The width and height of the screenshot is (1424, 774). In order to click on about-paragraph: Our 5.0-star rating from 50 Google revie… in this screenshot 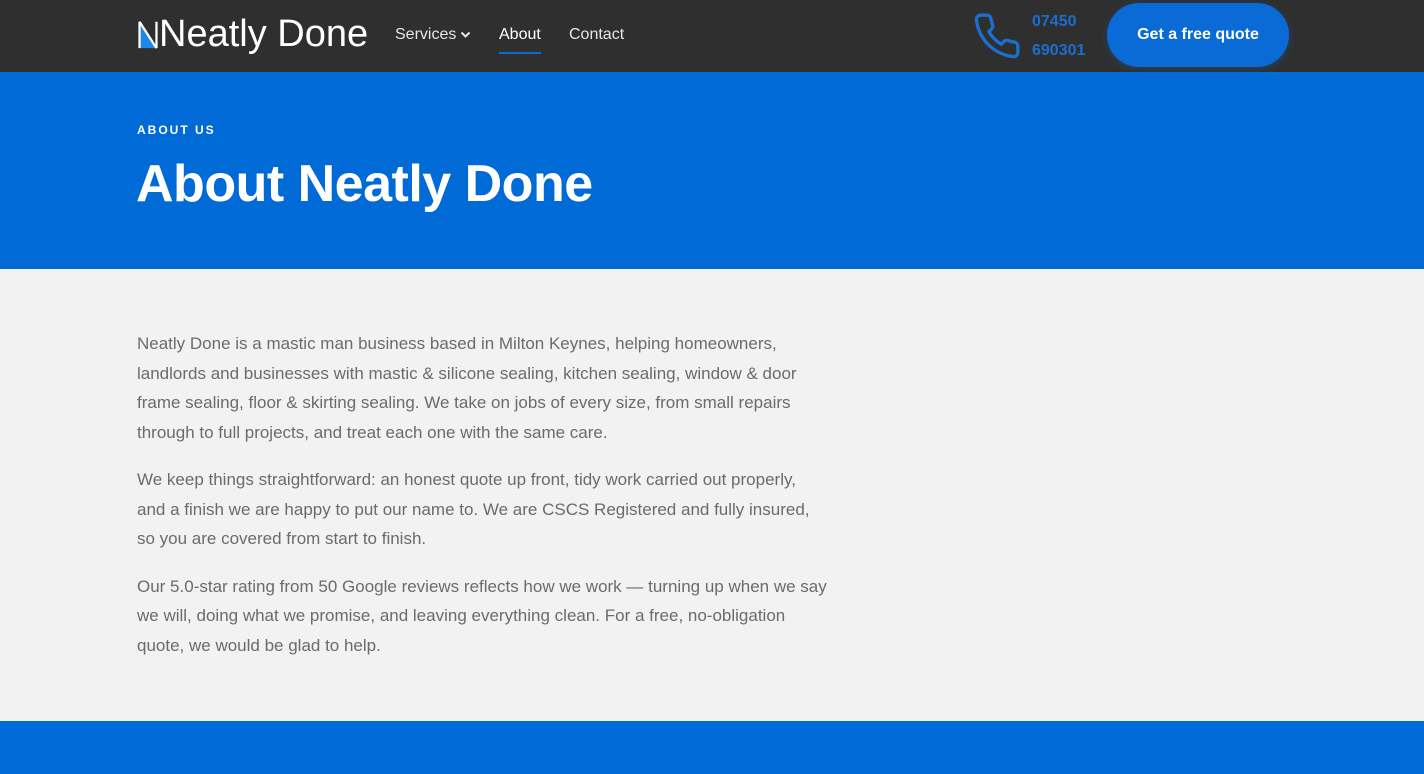, I will do `click(482, 615)`.